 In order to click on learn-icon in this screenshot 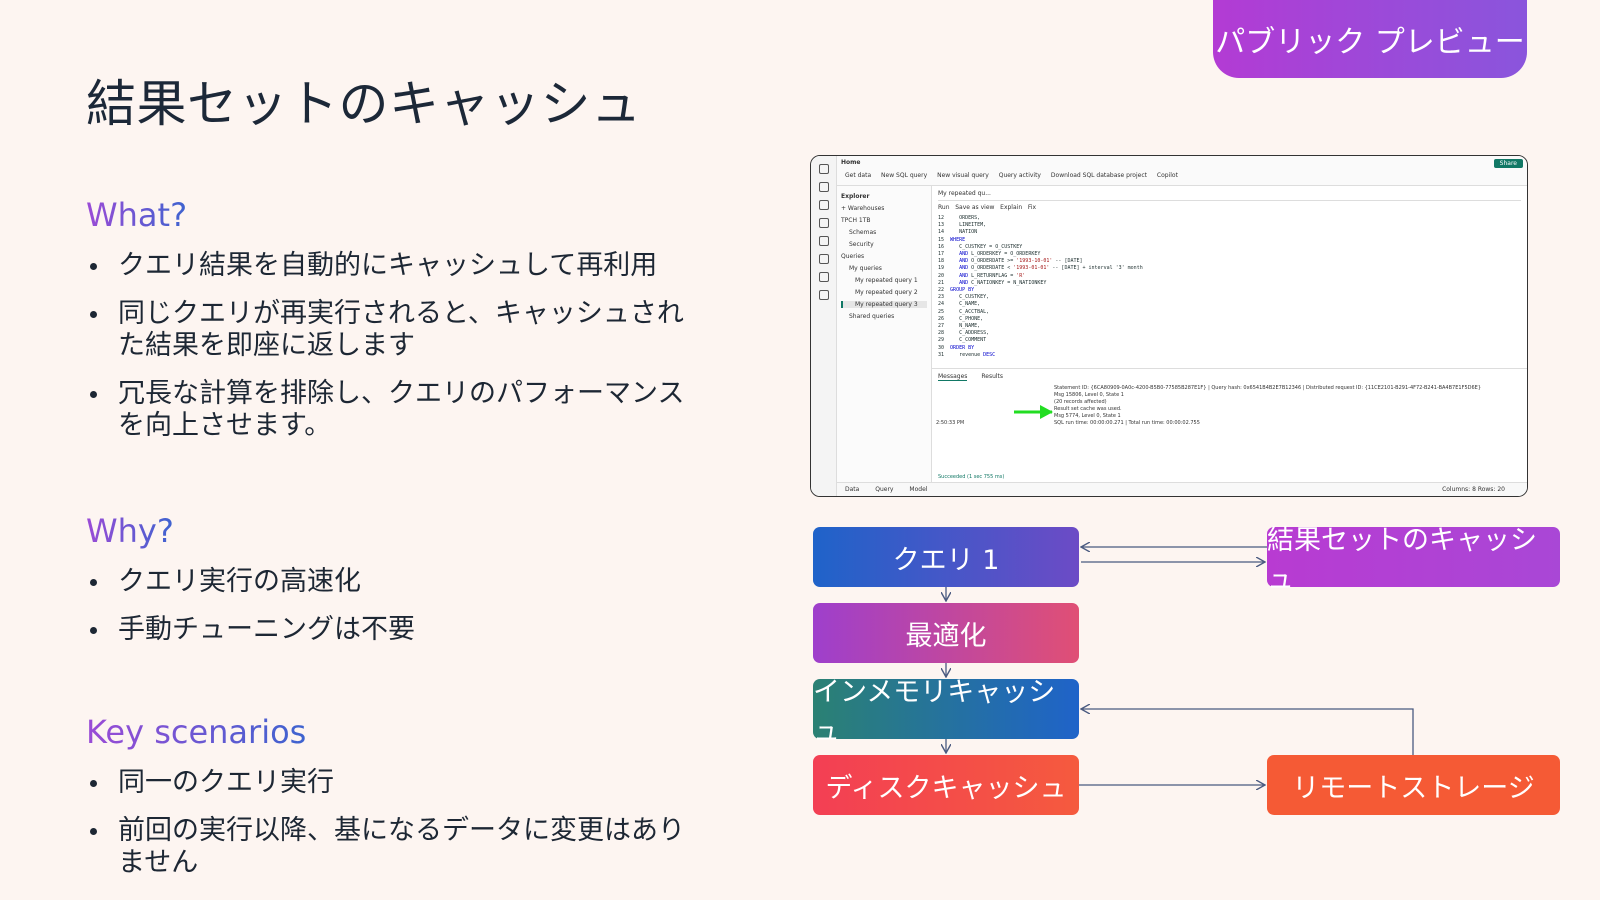, I will do `click(823, 295)`.